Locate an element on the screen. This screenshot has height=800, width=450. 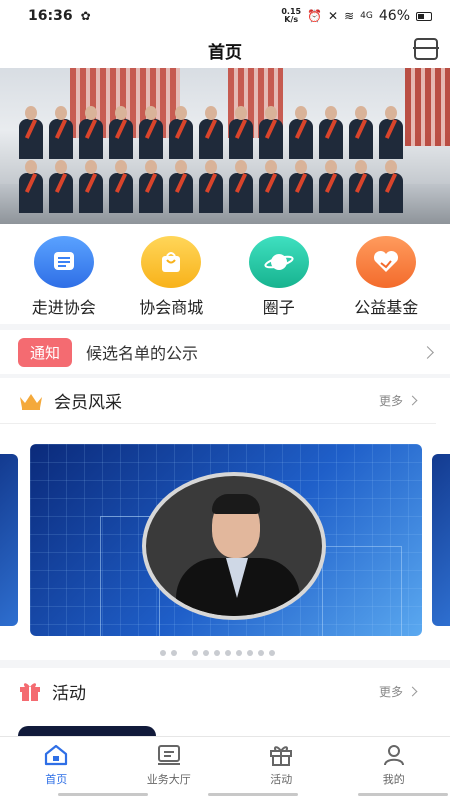
tab-service-hall: 业务大厅 is located at coordinates (169, 768).